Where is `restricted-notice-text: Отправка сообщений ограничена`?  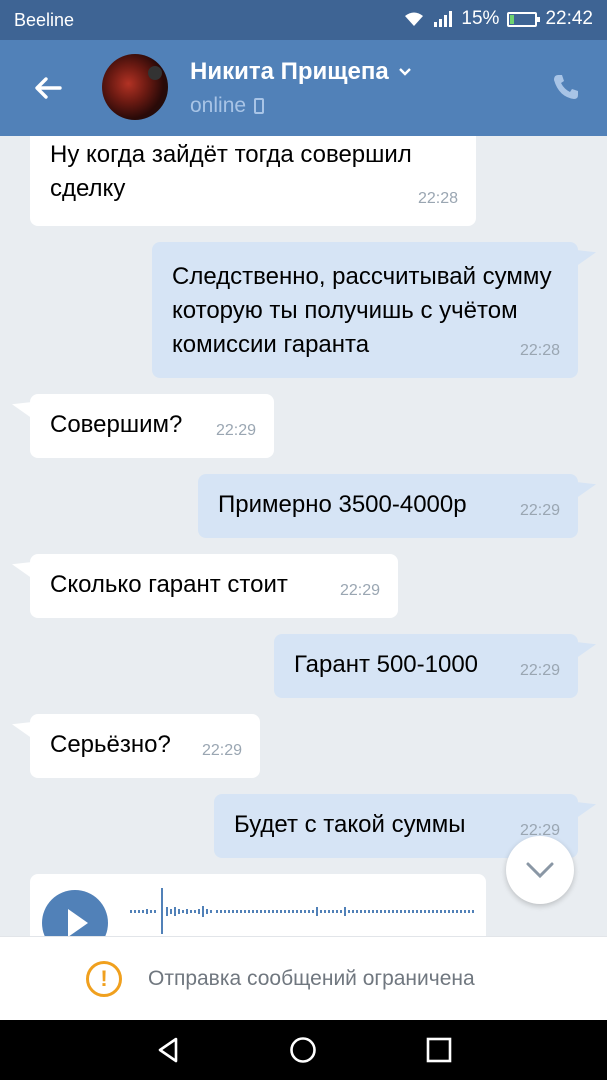
restricted-notice-text: Отправка сообщений ограничена is located at coordinates (311, 978).